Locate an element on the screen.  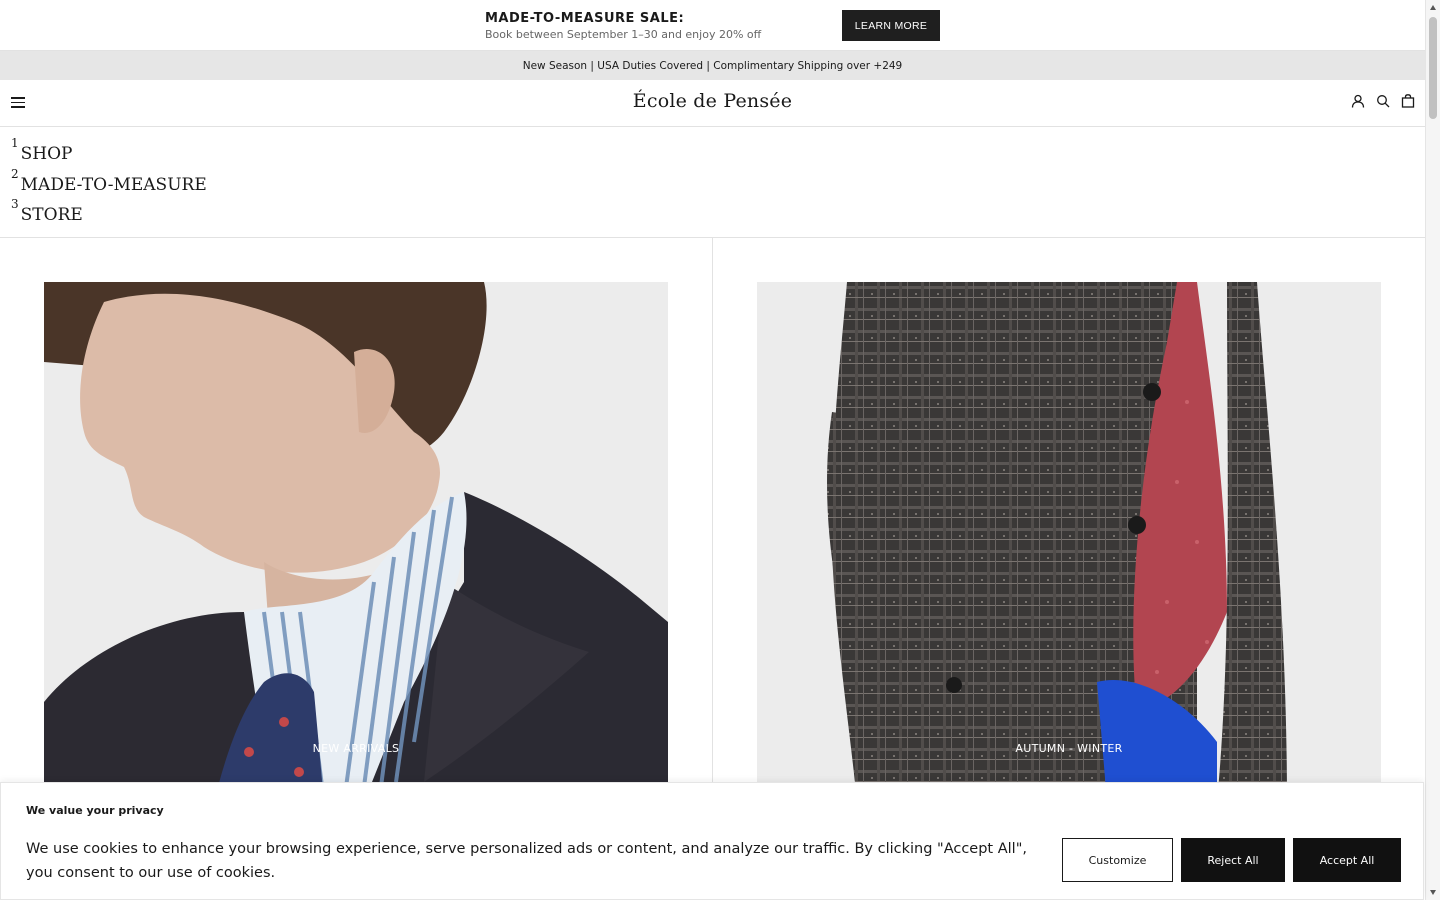
bag-icon is located at coordinates (1408, 101).